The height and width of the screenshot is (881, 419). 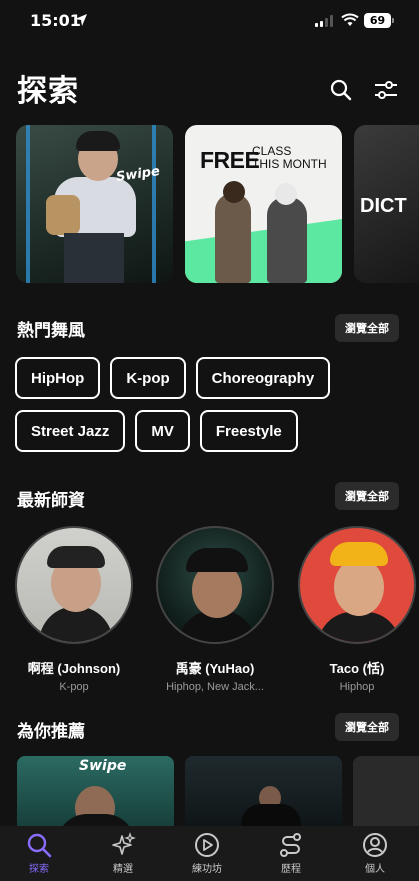 What do you see at coordinates (357, 687) in the screenshot?
I see `teacher-styles: Hiphop` at bounding box center [357, 687].